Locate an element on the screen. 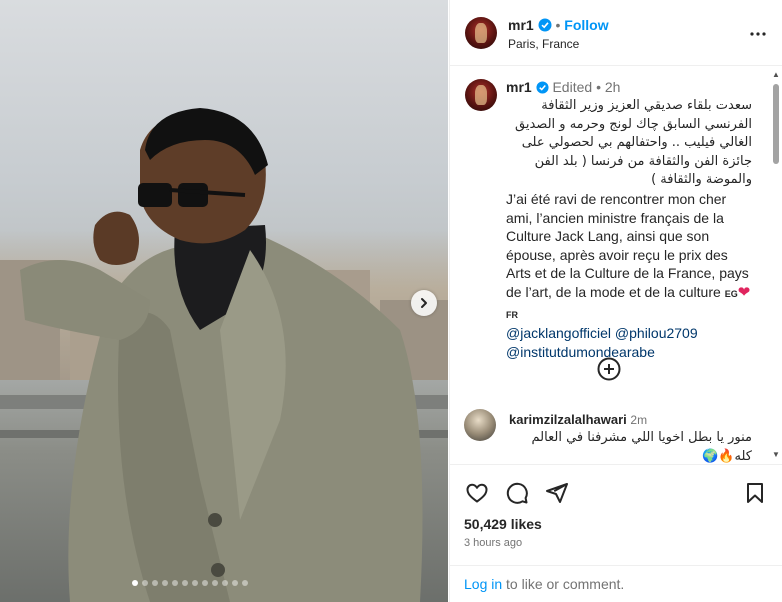  scrollbar-thumb is located at coordinates (776, 124).